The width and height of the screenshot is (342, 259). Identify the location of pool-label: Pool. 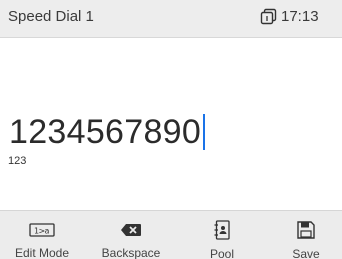
(222, 253).